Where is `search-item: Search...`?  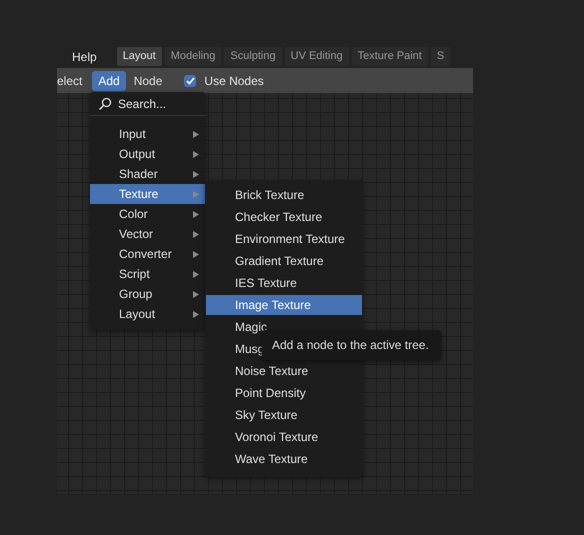
search-item: Search... is located at coordinates (142, 103).